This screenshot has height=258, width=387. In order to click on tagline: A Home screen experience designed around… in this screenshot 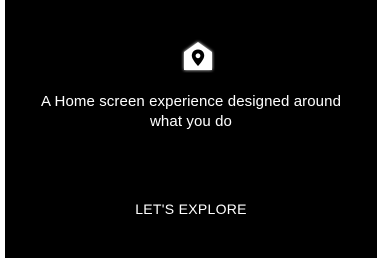, I will do `click(191, 112)`.